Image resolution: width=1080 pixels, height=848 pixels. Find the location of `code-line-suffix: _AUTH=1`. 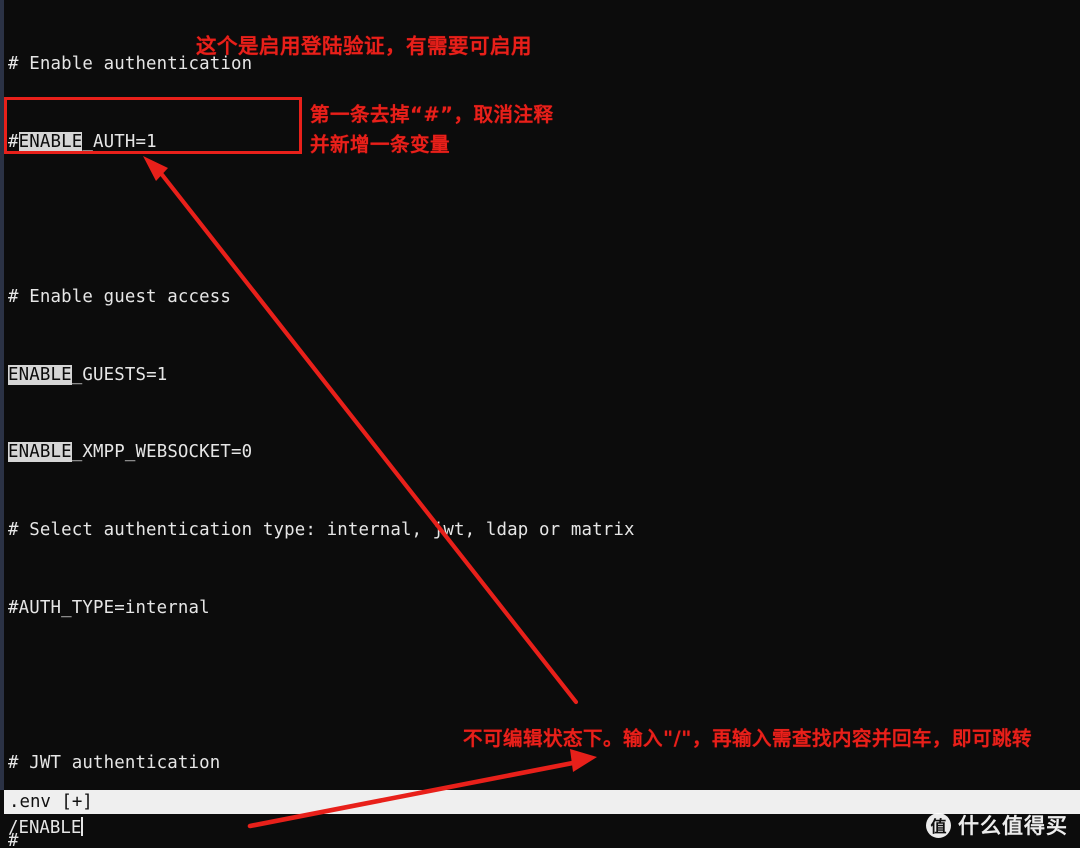

code-line-suffix: _AUTH=1 is located at coordinates (119, 141).